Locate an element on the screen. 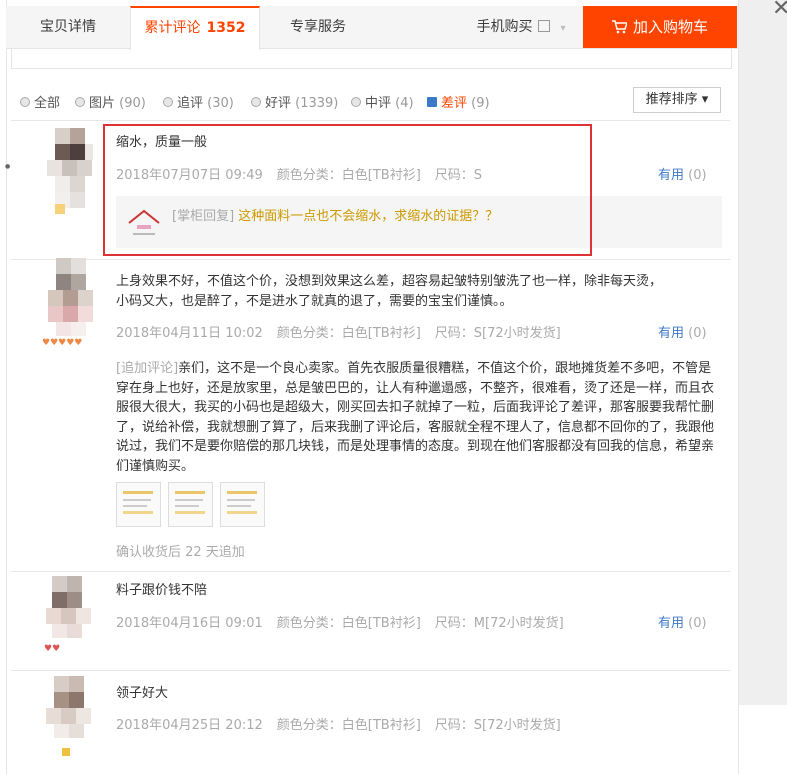 This screenshot has width=787, height=774. tab-label: 专享服务 is located at coordinates (318, 27).